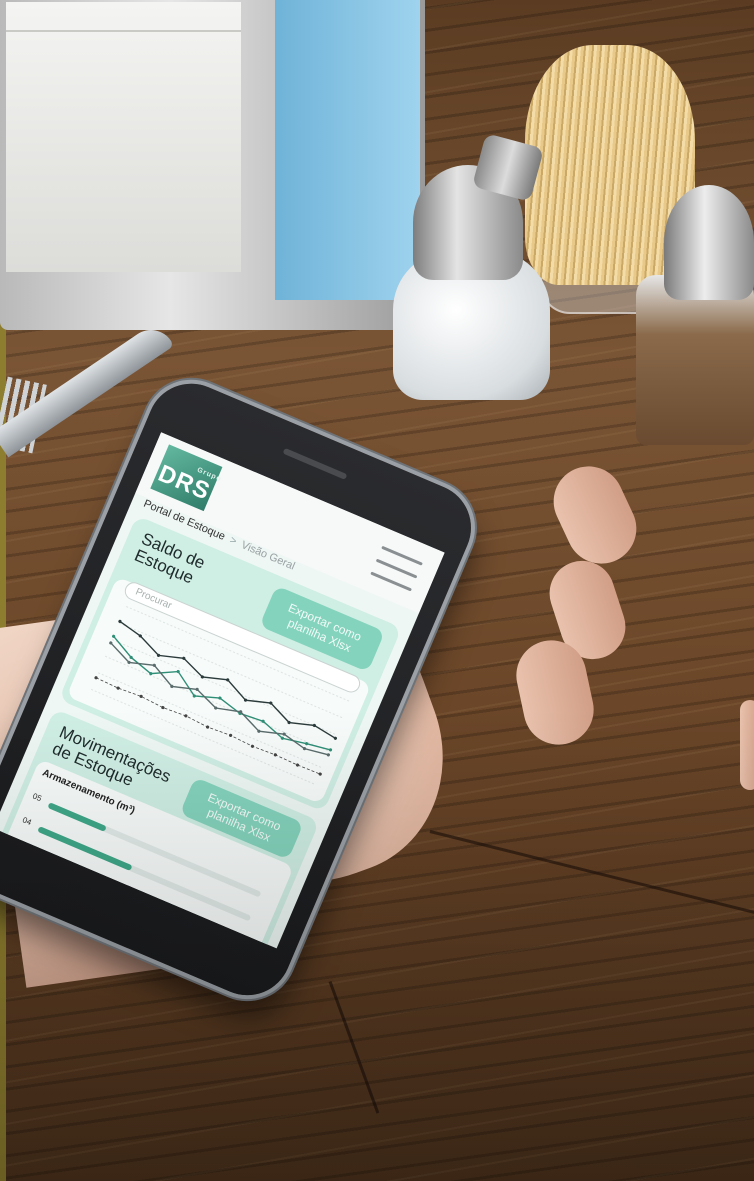  Describe the element at coordinates (184, 482) in the screenshot. I see `logo-text: DRS` at that location.